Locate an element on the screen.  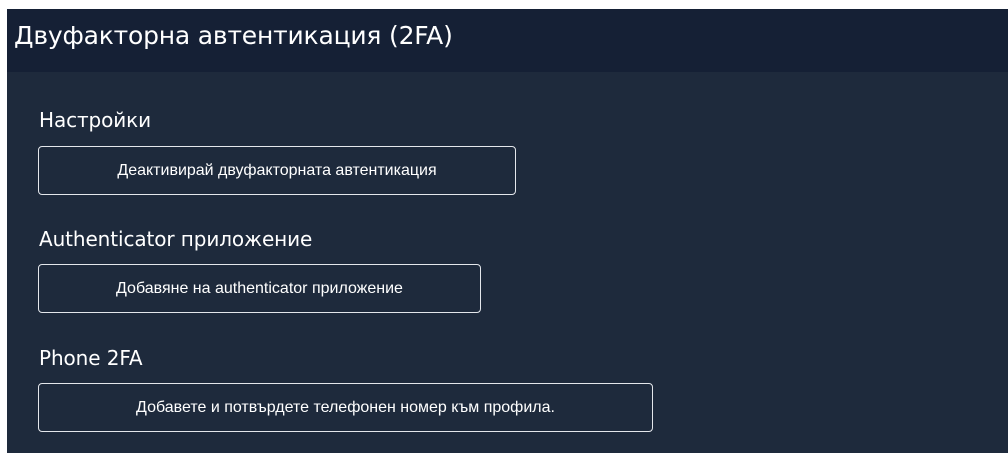
page-title: Двуфакторна автентикация (2FA) is located at coordinates (233, 35).